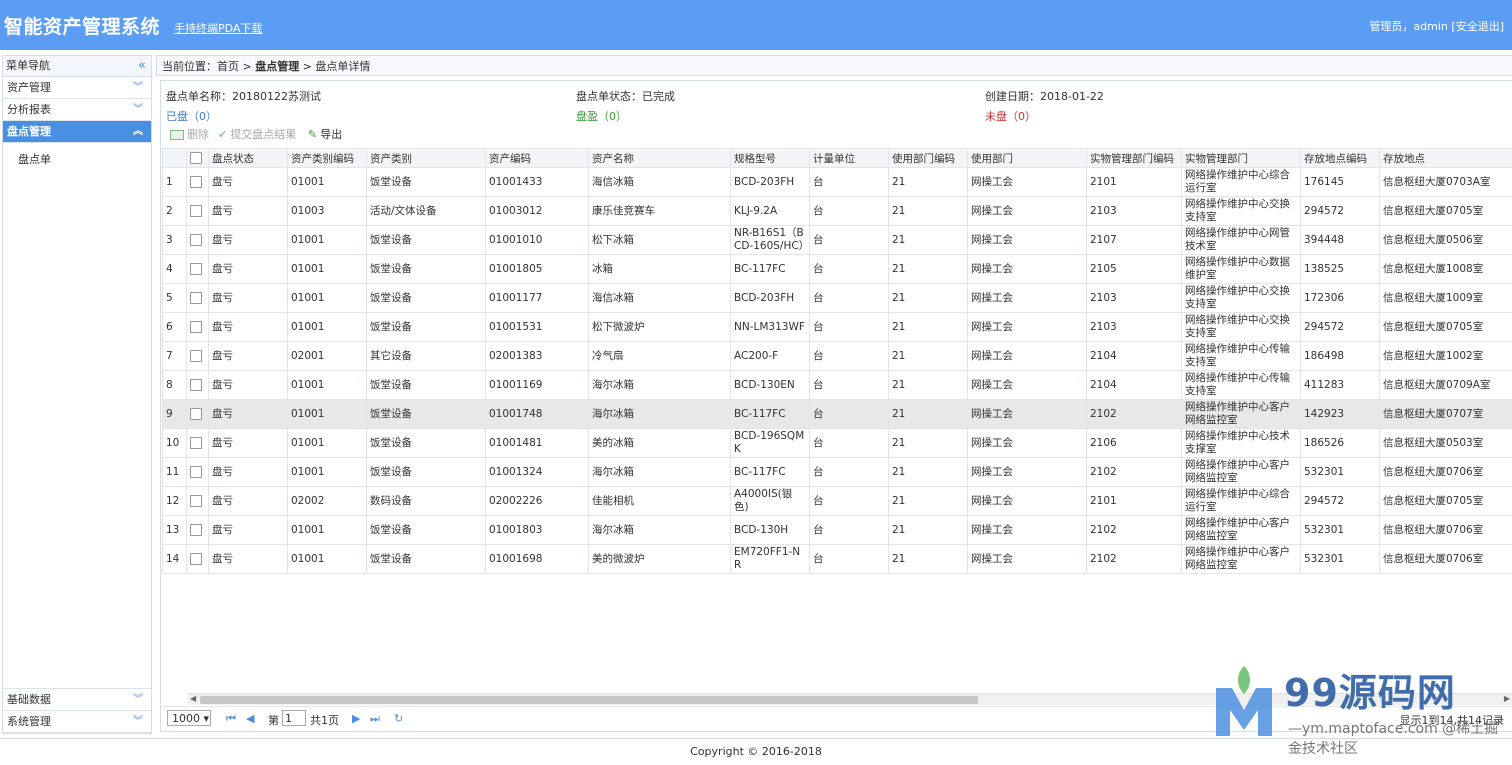 The image size is (1512, 765). I want to click on column-header: 资产名称, so click(659, 158).